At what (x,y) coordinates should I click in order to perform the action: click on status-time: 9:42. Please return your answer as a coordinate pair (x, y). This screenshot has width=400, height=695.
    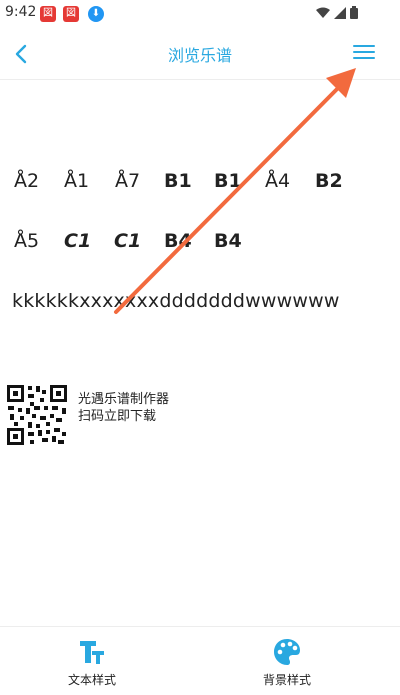
    Looking at the image, I should click on (21, 12).